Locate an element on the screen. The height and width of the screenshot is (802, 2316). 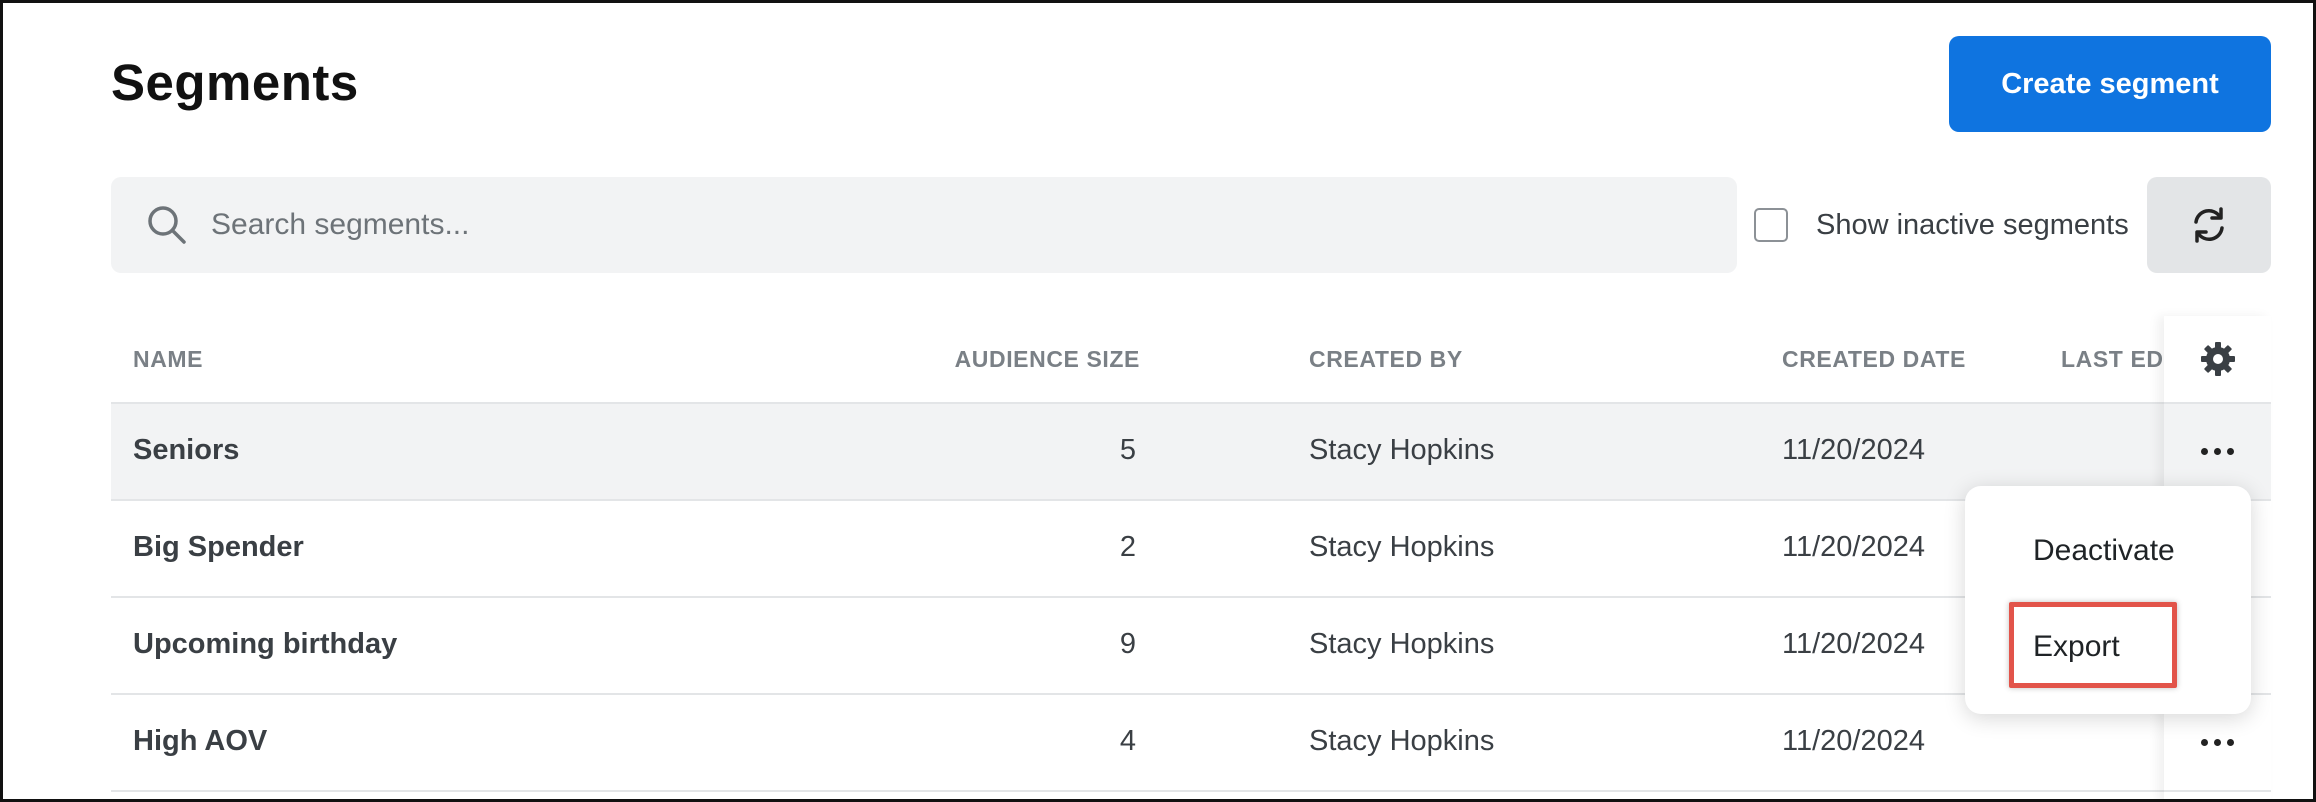
refresh-button is located at coordinates (2209, 225).